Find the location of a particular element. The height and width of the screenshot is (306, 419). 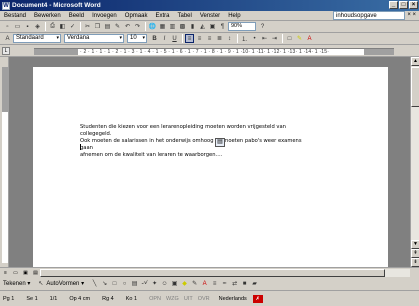

line-icon: ╲ is located at coordinates (94, 283).